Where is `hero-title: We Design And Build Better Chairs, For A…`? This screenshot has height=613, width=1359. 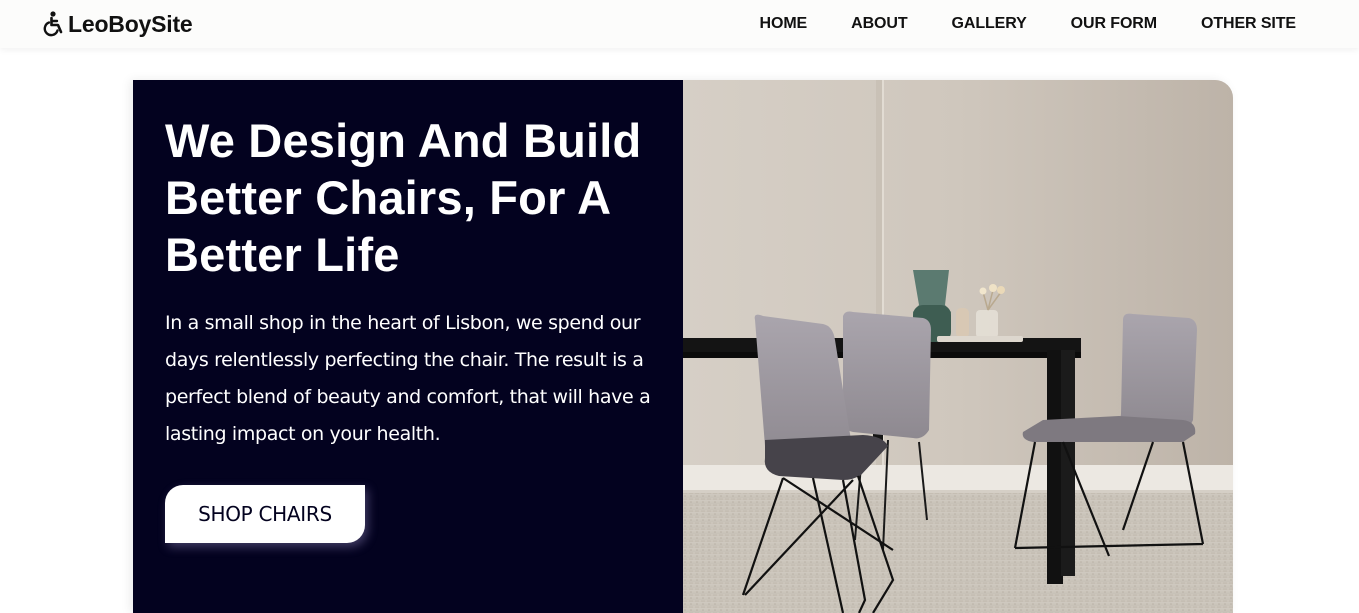 hero-title: We Design And Build Better Chairs, For A… is located at coordinates (403, 197).